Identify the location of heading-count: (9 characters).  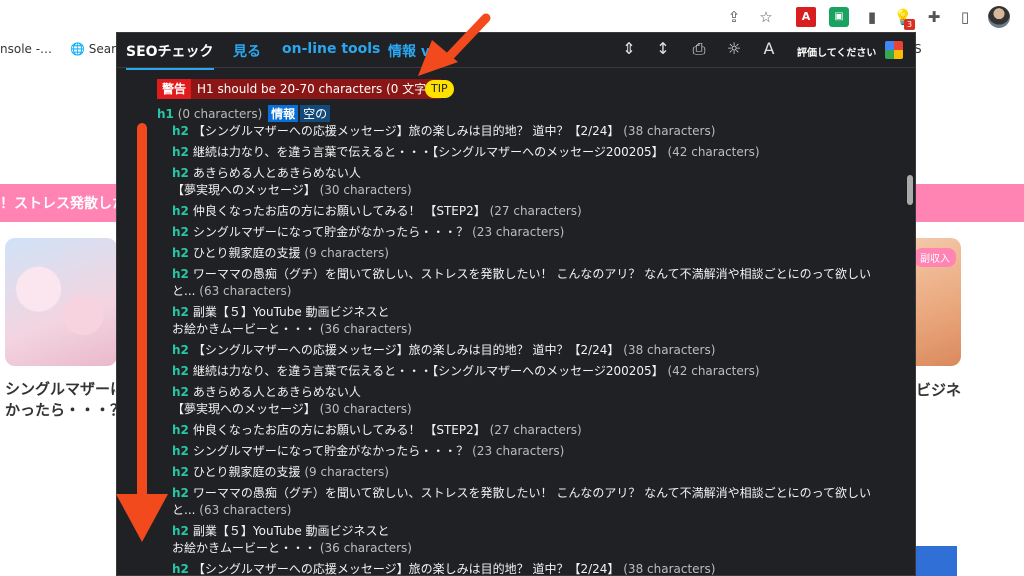
(344, 253).